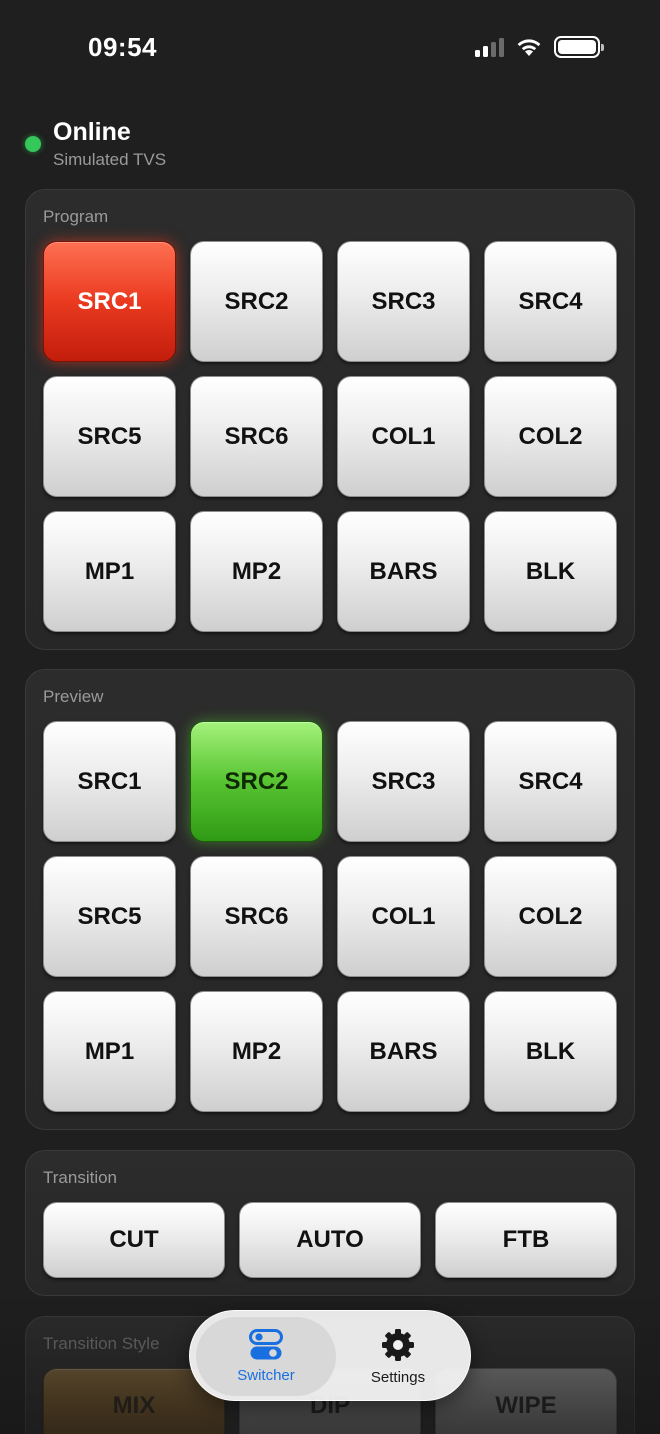 The height and width of the screenshot is (1434, 660). I want to click on preview-key: SRC2, so click(256, 781).